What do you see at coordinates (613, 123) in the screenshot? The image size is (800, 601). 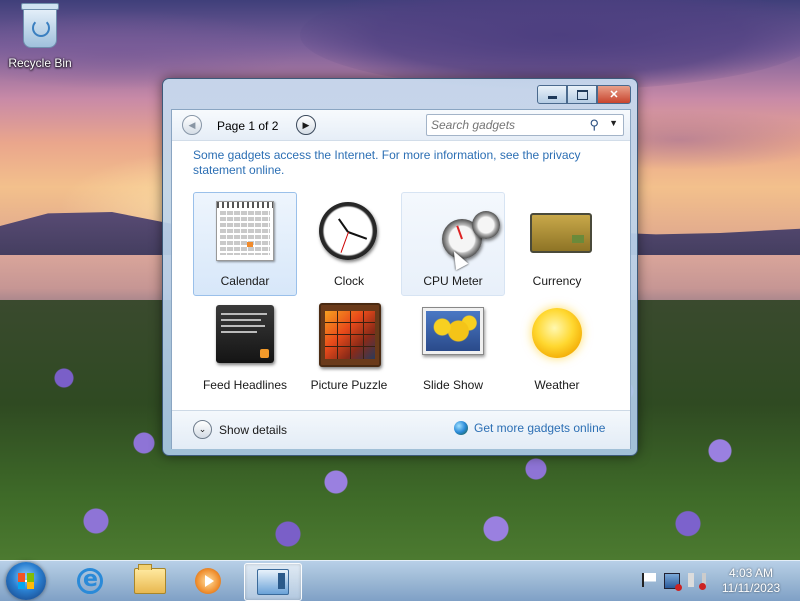 I see `search-dropdown-icon: ▼` at bounding box center [613, 123].